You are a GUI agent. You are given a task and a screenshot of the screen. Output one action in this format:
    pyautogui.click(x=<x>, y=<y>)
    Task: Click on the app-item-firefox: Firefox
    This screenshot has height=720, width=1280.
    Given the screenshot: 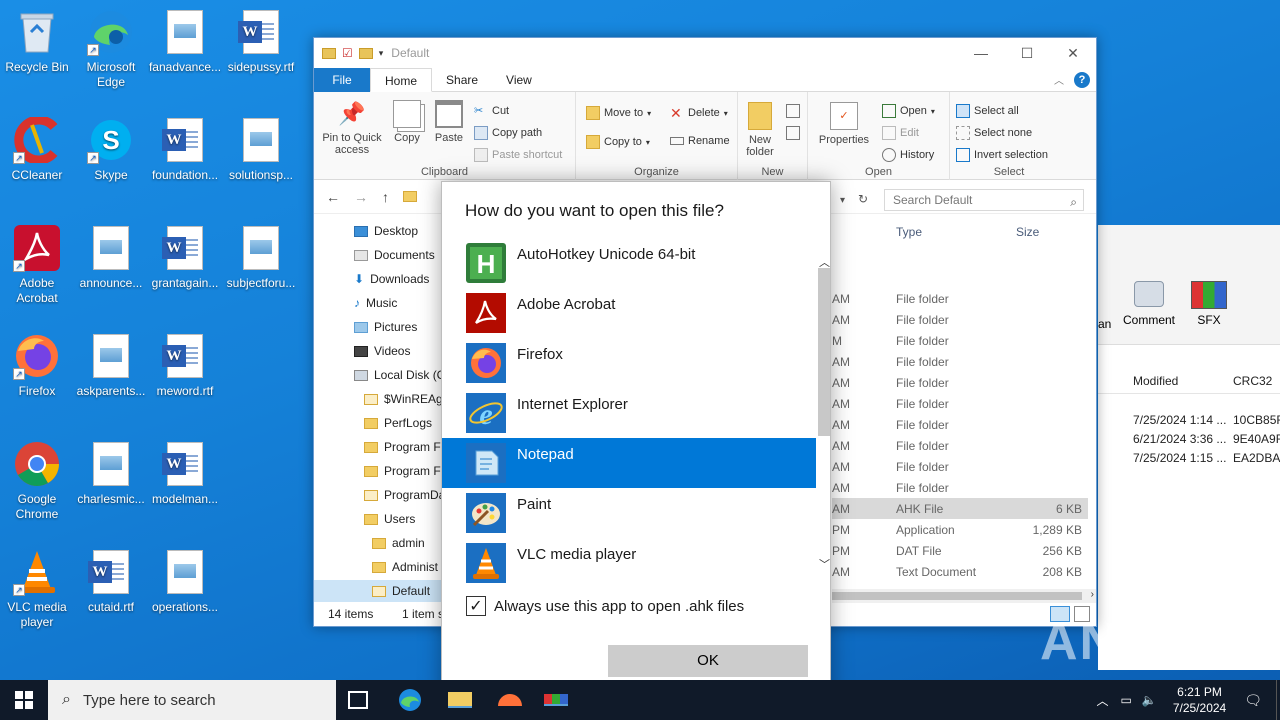 What is the action you would take?
    pyautogui.click(x=629, y=363)
    